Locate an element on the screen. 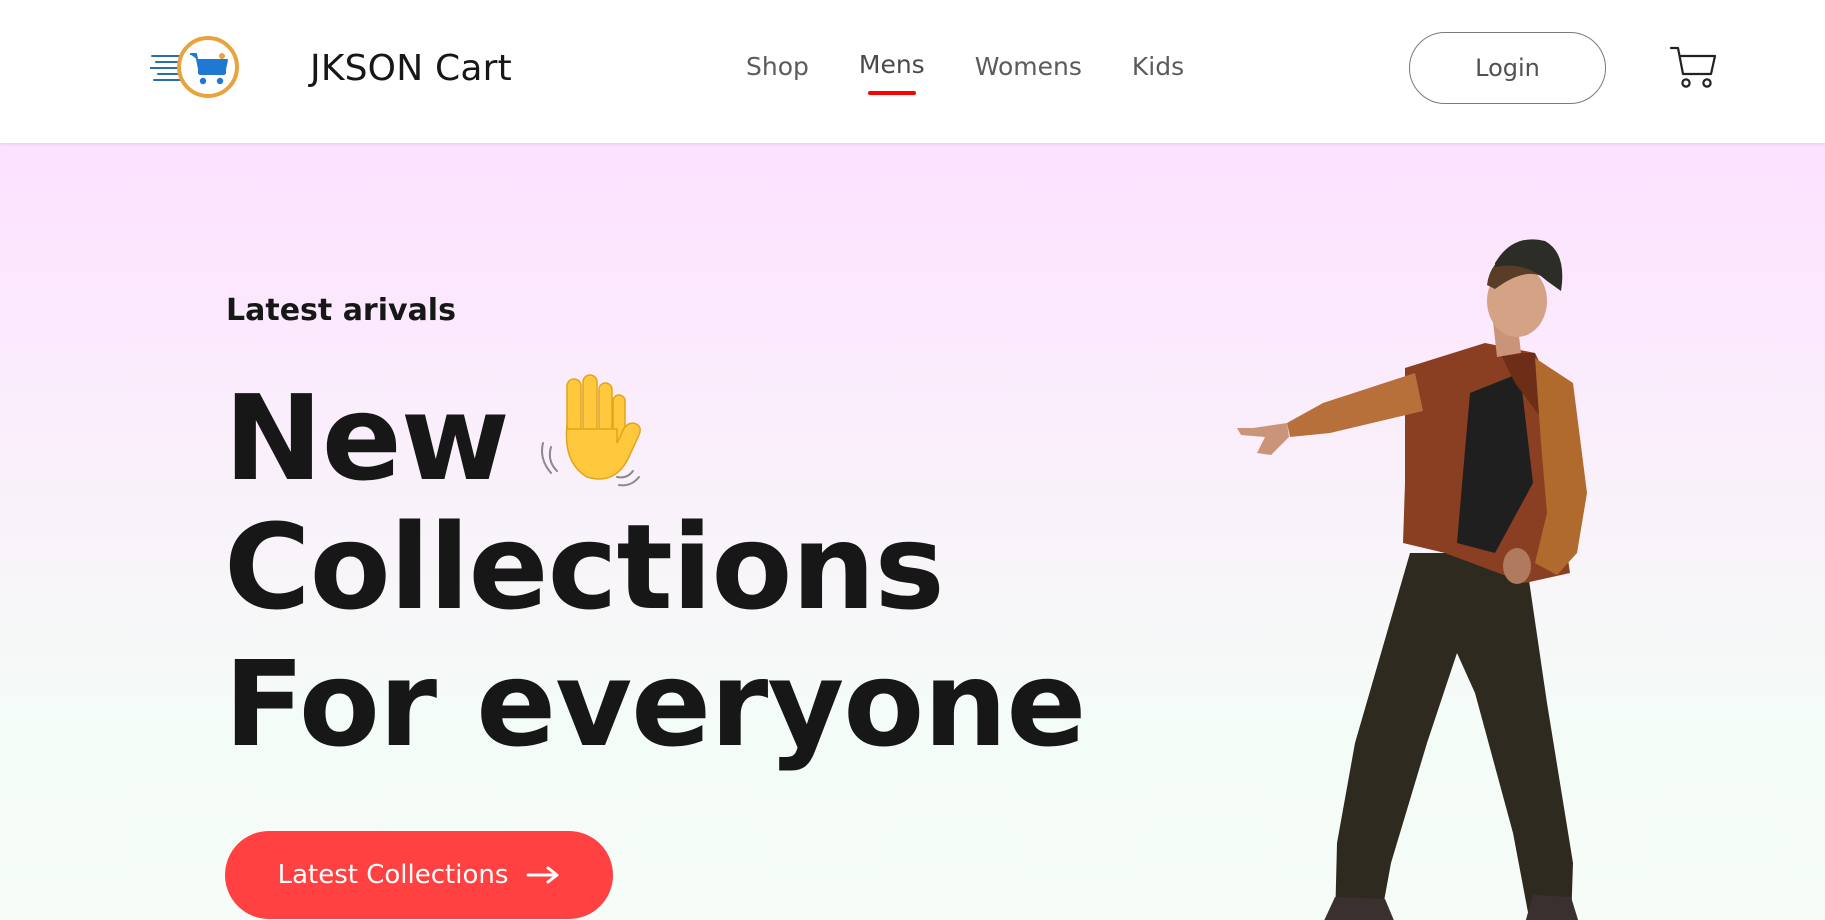 This screenshot has height=920, width=1825. hero-subtitle: Latest arivals is located at coordinates (341, 310).